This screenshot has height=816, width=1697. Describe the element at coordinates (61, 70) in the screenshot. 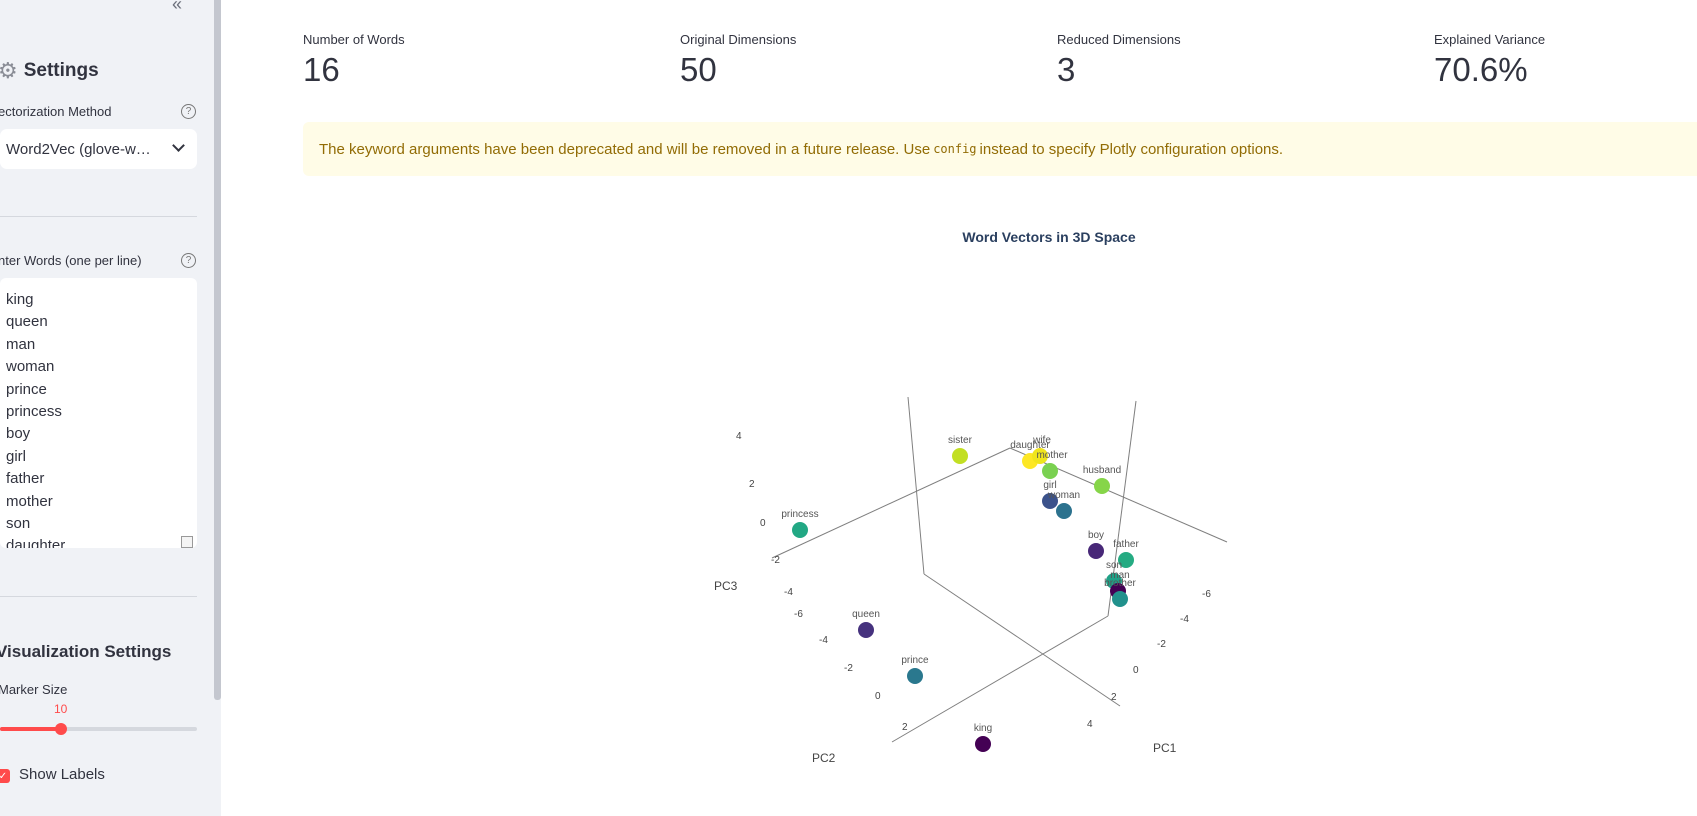

I see `settings-title: Settings` at that location.